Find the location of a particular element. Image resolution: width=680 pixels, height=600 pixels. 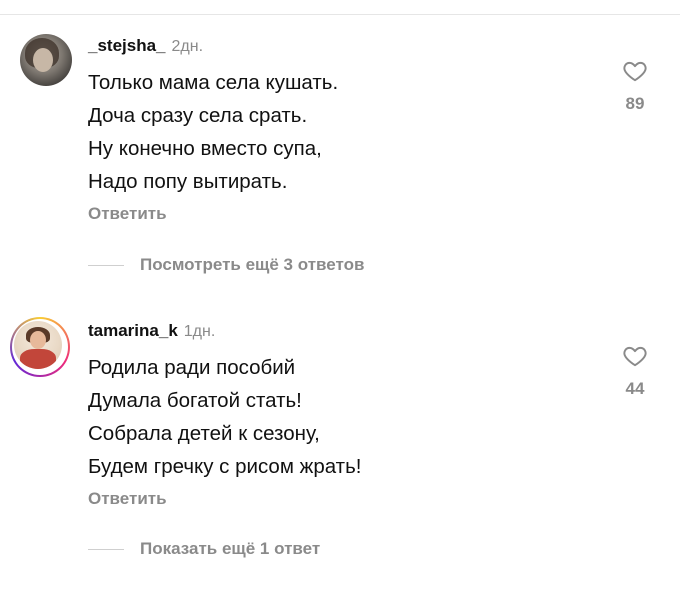

timestamp: 2дн. is located at coordinates (187, 46).